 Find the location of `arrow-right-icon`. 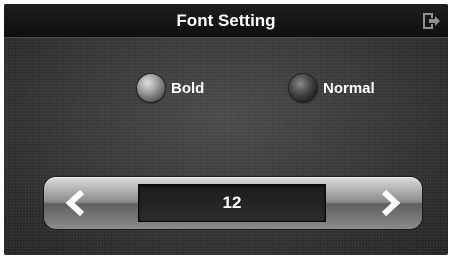

arrow-right-icon is located at coordinates (391, 203).